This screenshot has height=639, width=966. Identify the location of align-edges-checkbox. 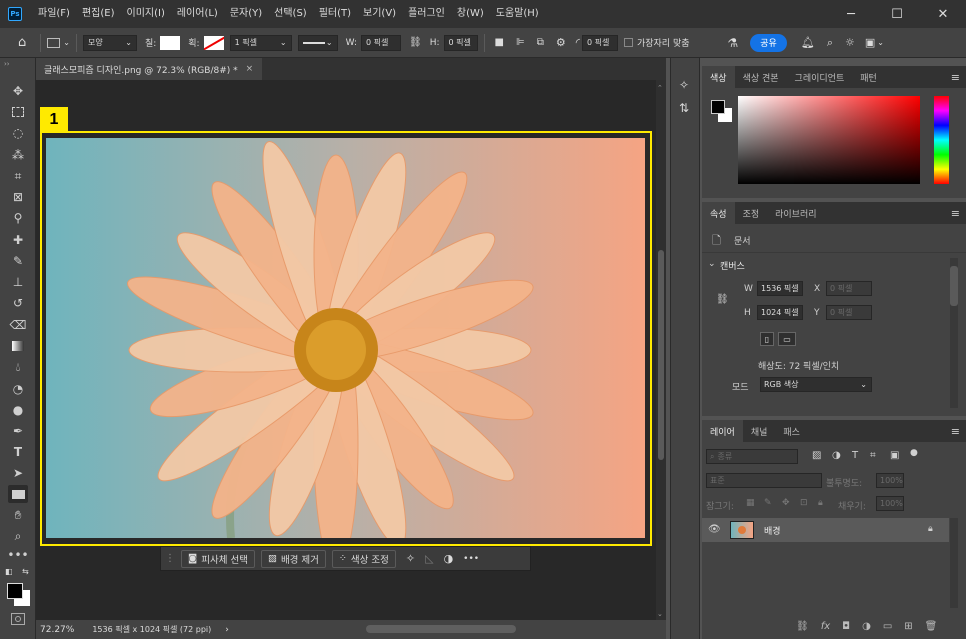
(628, 42).